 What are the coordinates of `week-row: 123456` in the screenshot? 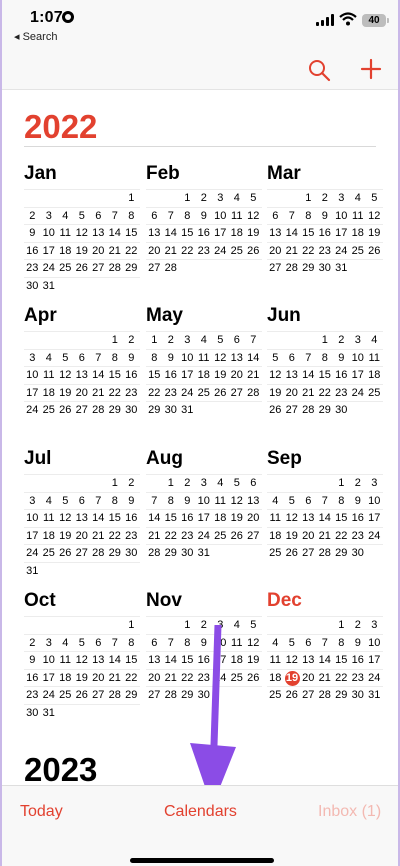 It's located at (204, 483).